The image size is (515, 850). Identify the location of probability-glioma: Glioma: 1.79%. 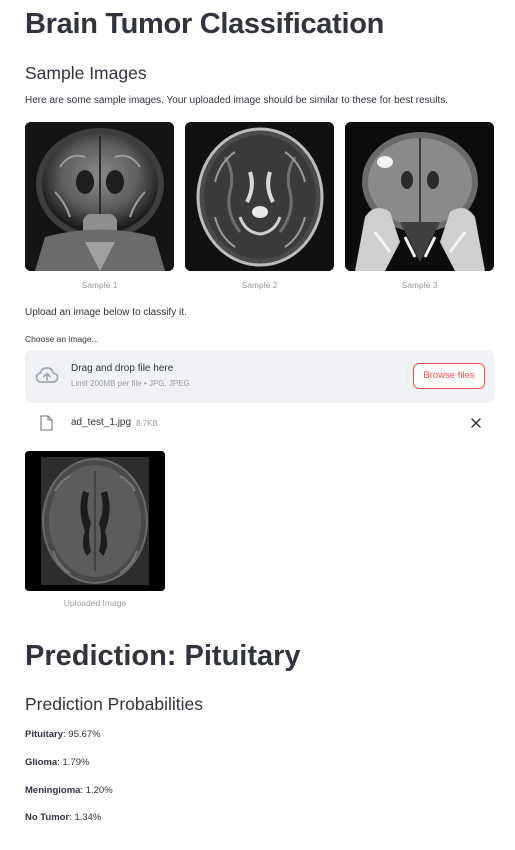
(57, 762).